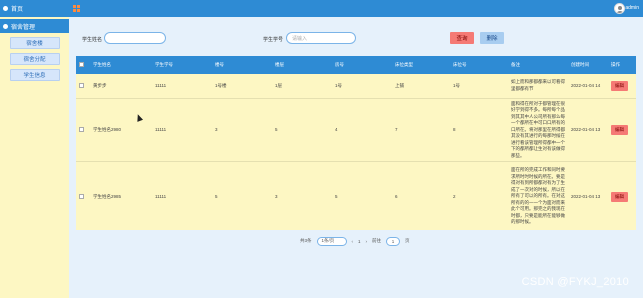  What do you see at coordinates (359, 241) in the screenshot?
I see `page-number: 1` at bounding box center [359, 241].